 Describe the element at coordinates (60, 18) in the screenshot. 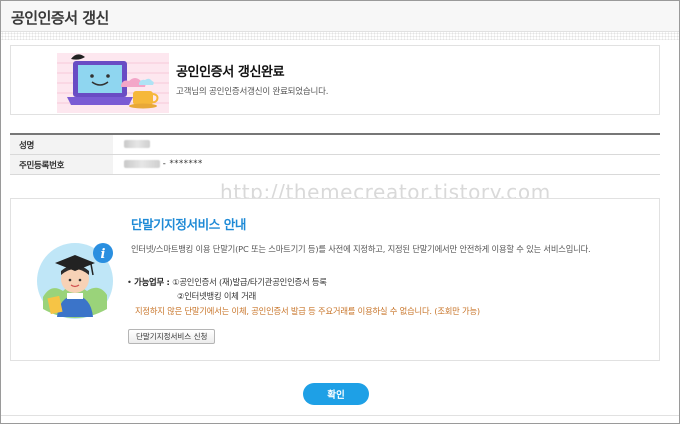

I see `page-title: 공인인증서 갱신` at that location.